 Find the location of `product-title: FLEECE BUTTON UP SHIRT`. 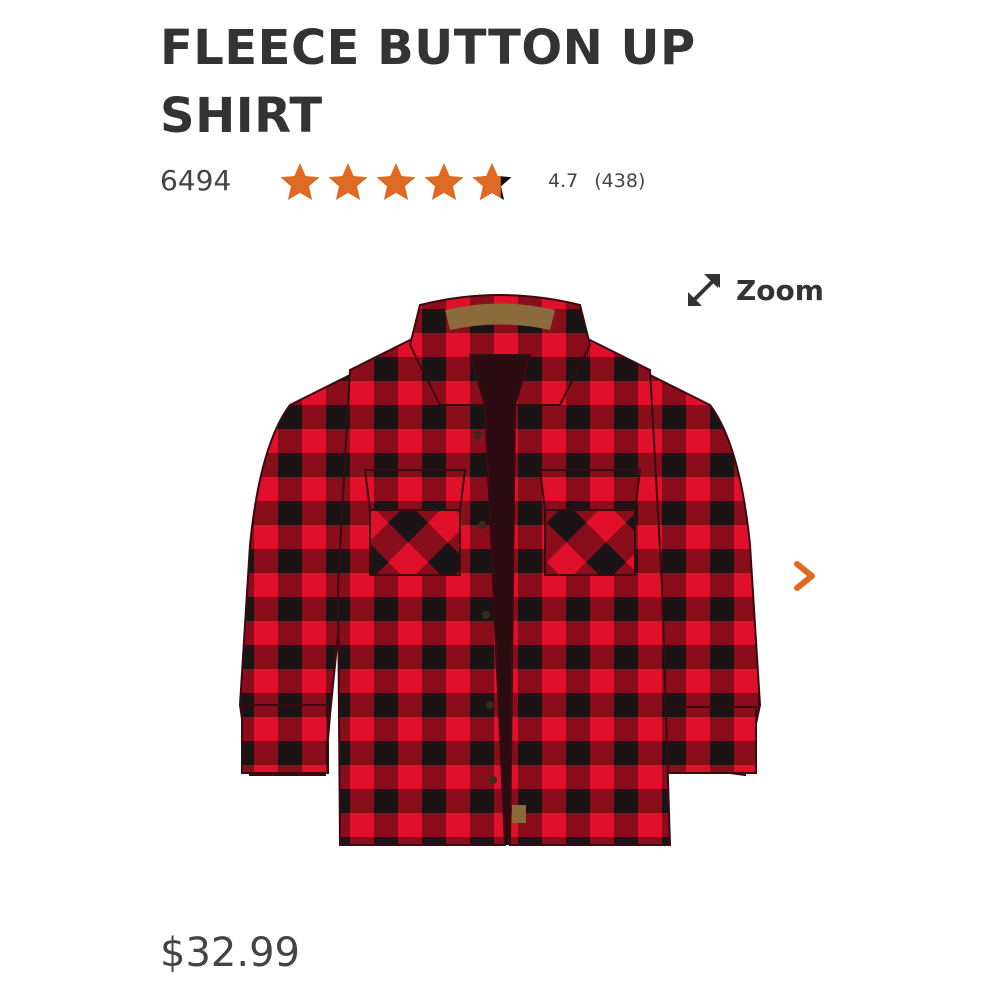

product-title: FLEECE BUTTON UP SHIRT is located at coordinates (428, 82).